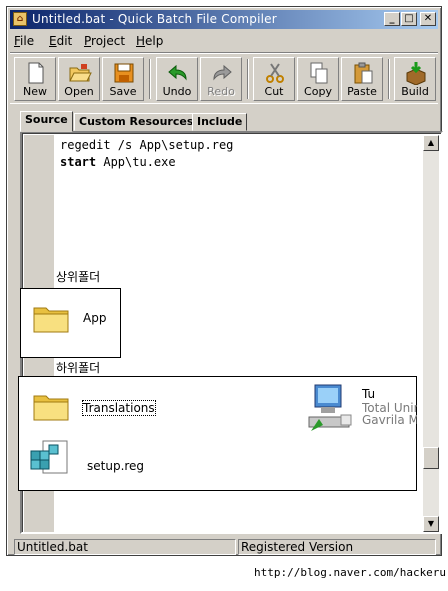  What do you see at coordinates (136, 122) in the screenshot?
I see `tab-custom-resources: Custom Resources` at bounding box center [136, 122].